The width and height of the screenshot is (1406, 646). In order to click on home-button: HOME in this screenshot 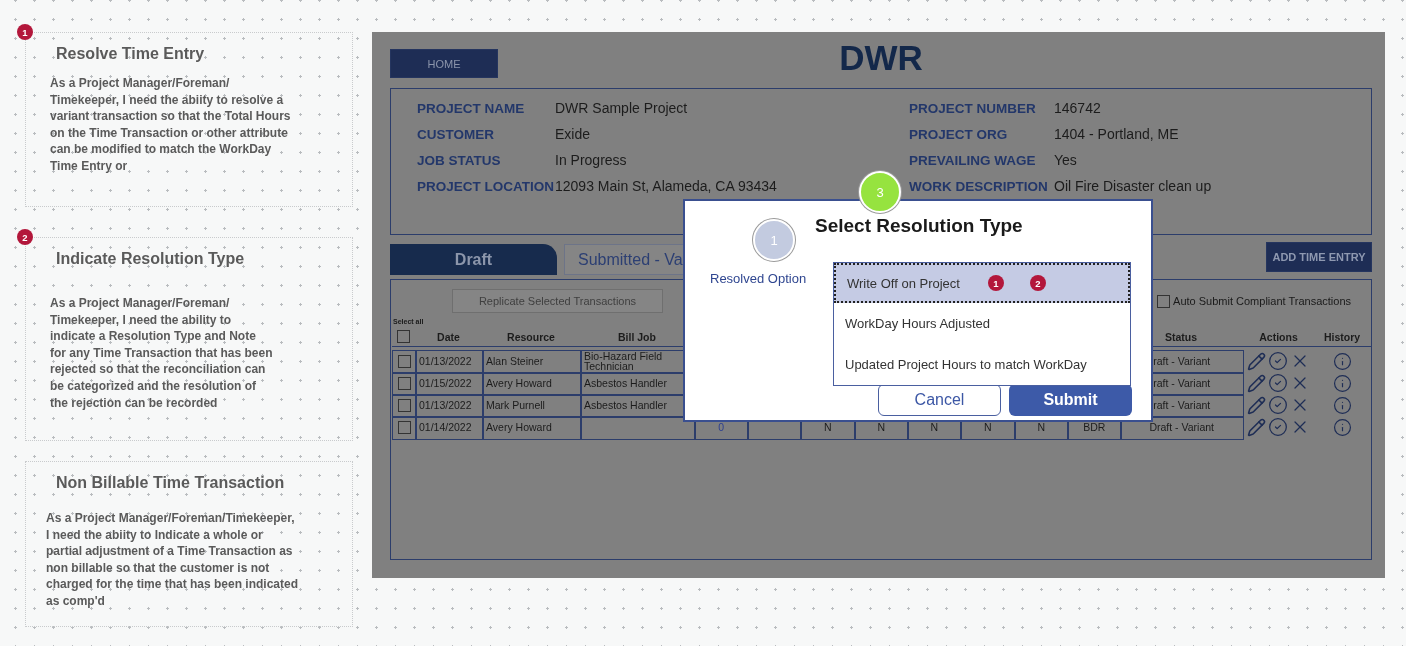, I will do `click(444, 63)`.